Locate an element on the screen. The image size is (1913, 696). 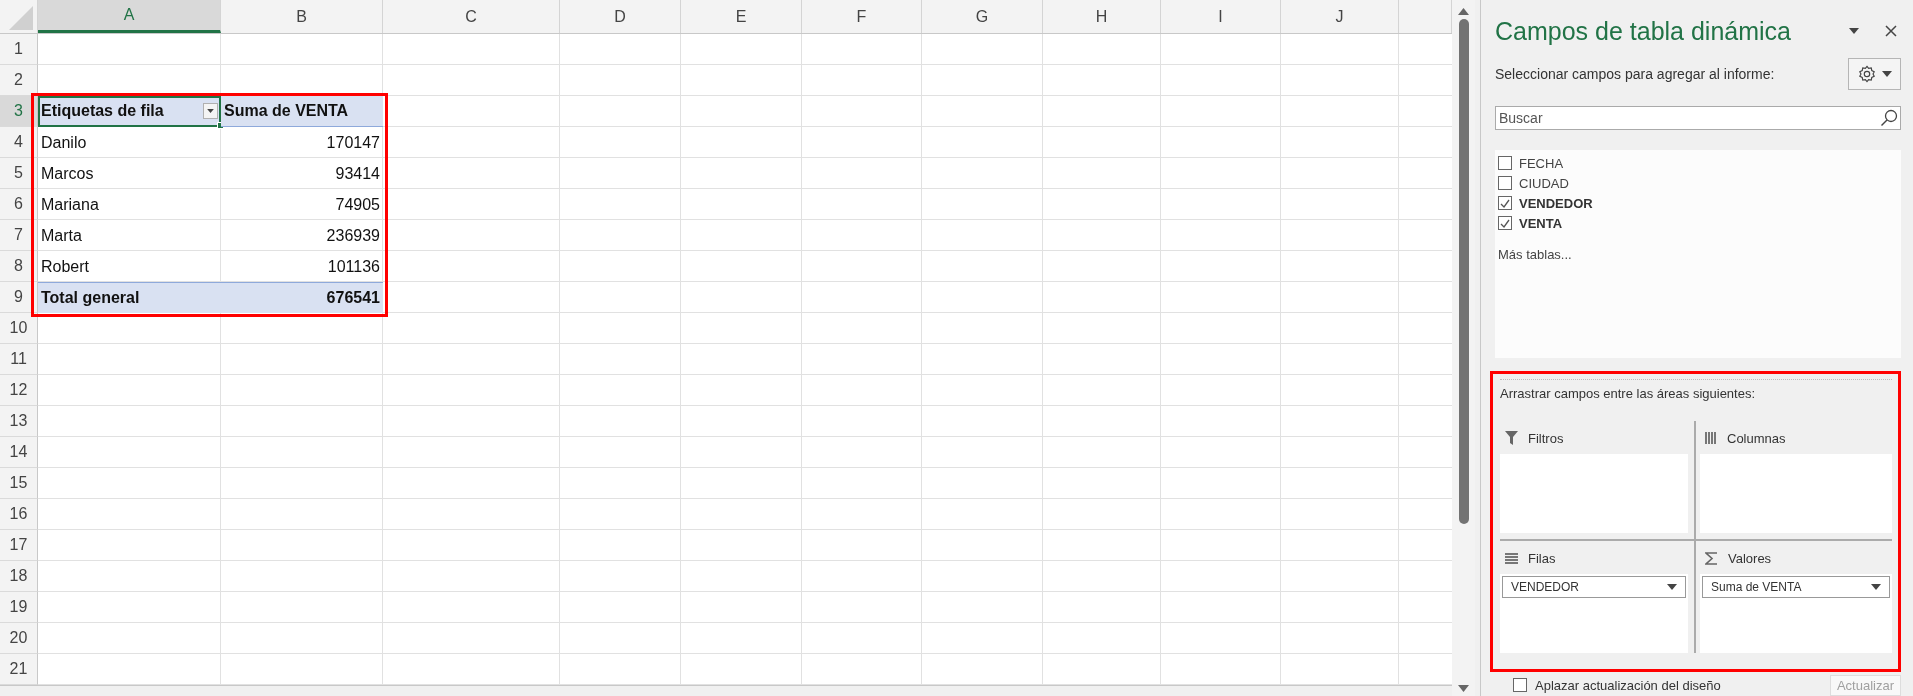
area-field-dropdown: VENDEDOR is located at coordinates (1594, 587).